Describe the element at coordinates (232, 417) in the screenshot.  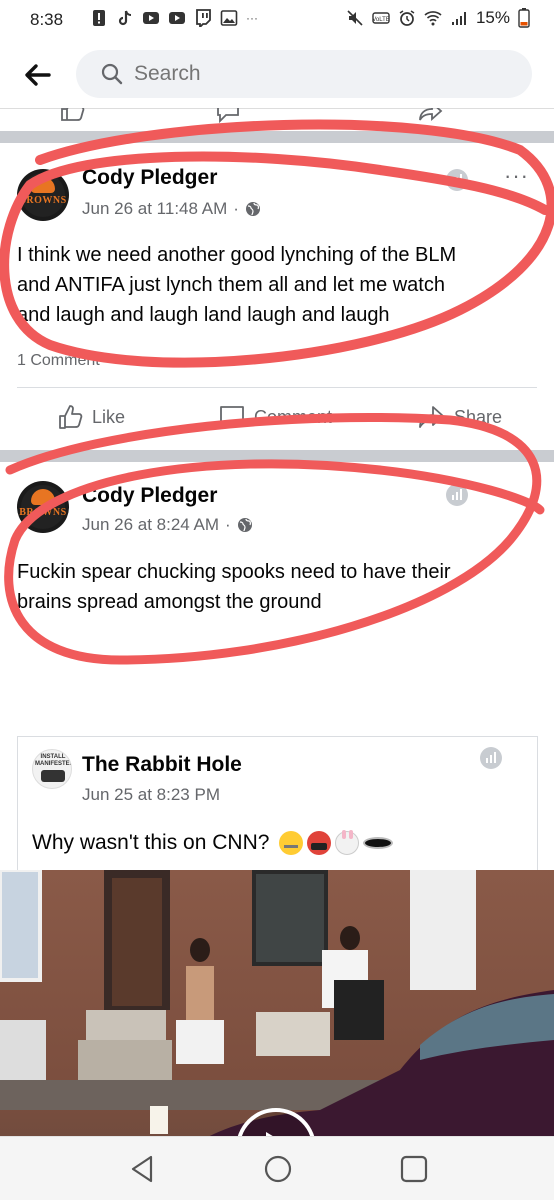
I see `comment-icon` at that location.